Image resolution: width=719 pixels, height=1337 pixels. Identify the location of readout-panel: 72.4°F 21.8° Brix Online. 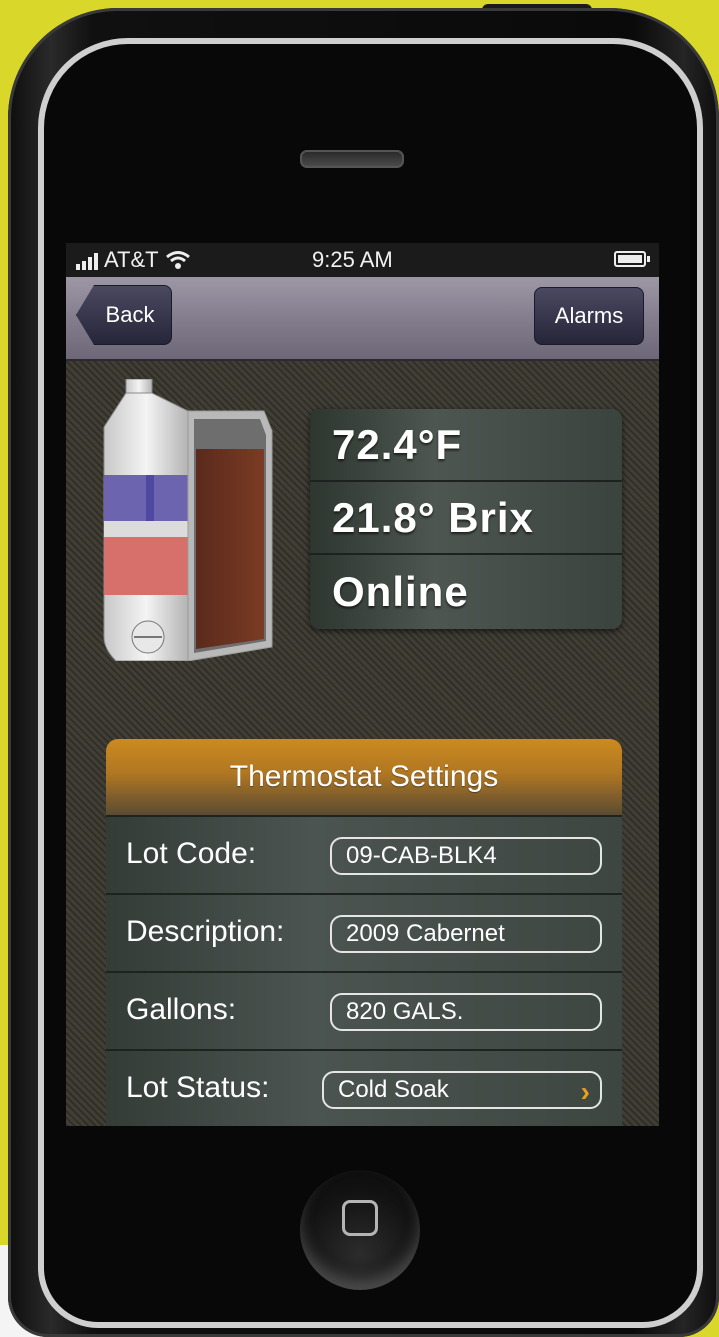
(466, 519).